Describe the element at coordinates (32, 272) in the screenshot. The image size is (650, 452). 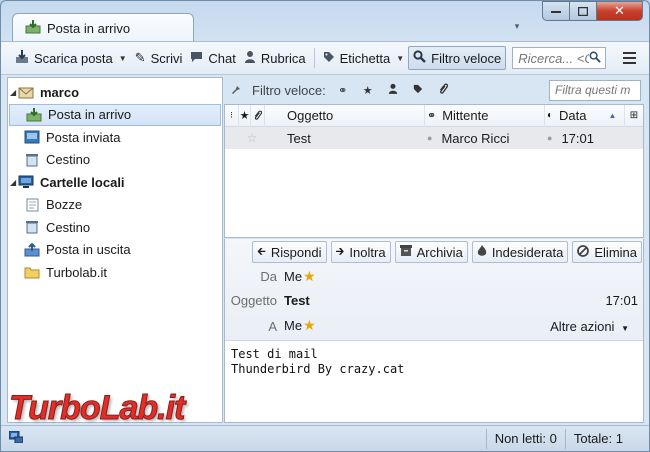
I see `folder-icon` at that location.